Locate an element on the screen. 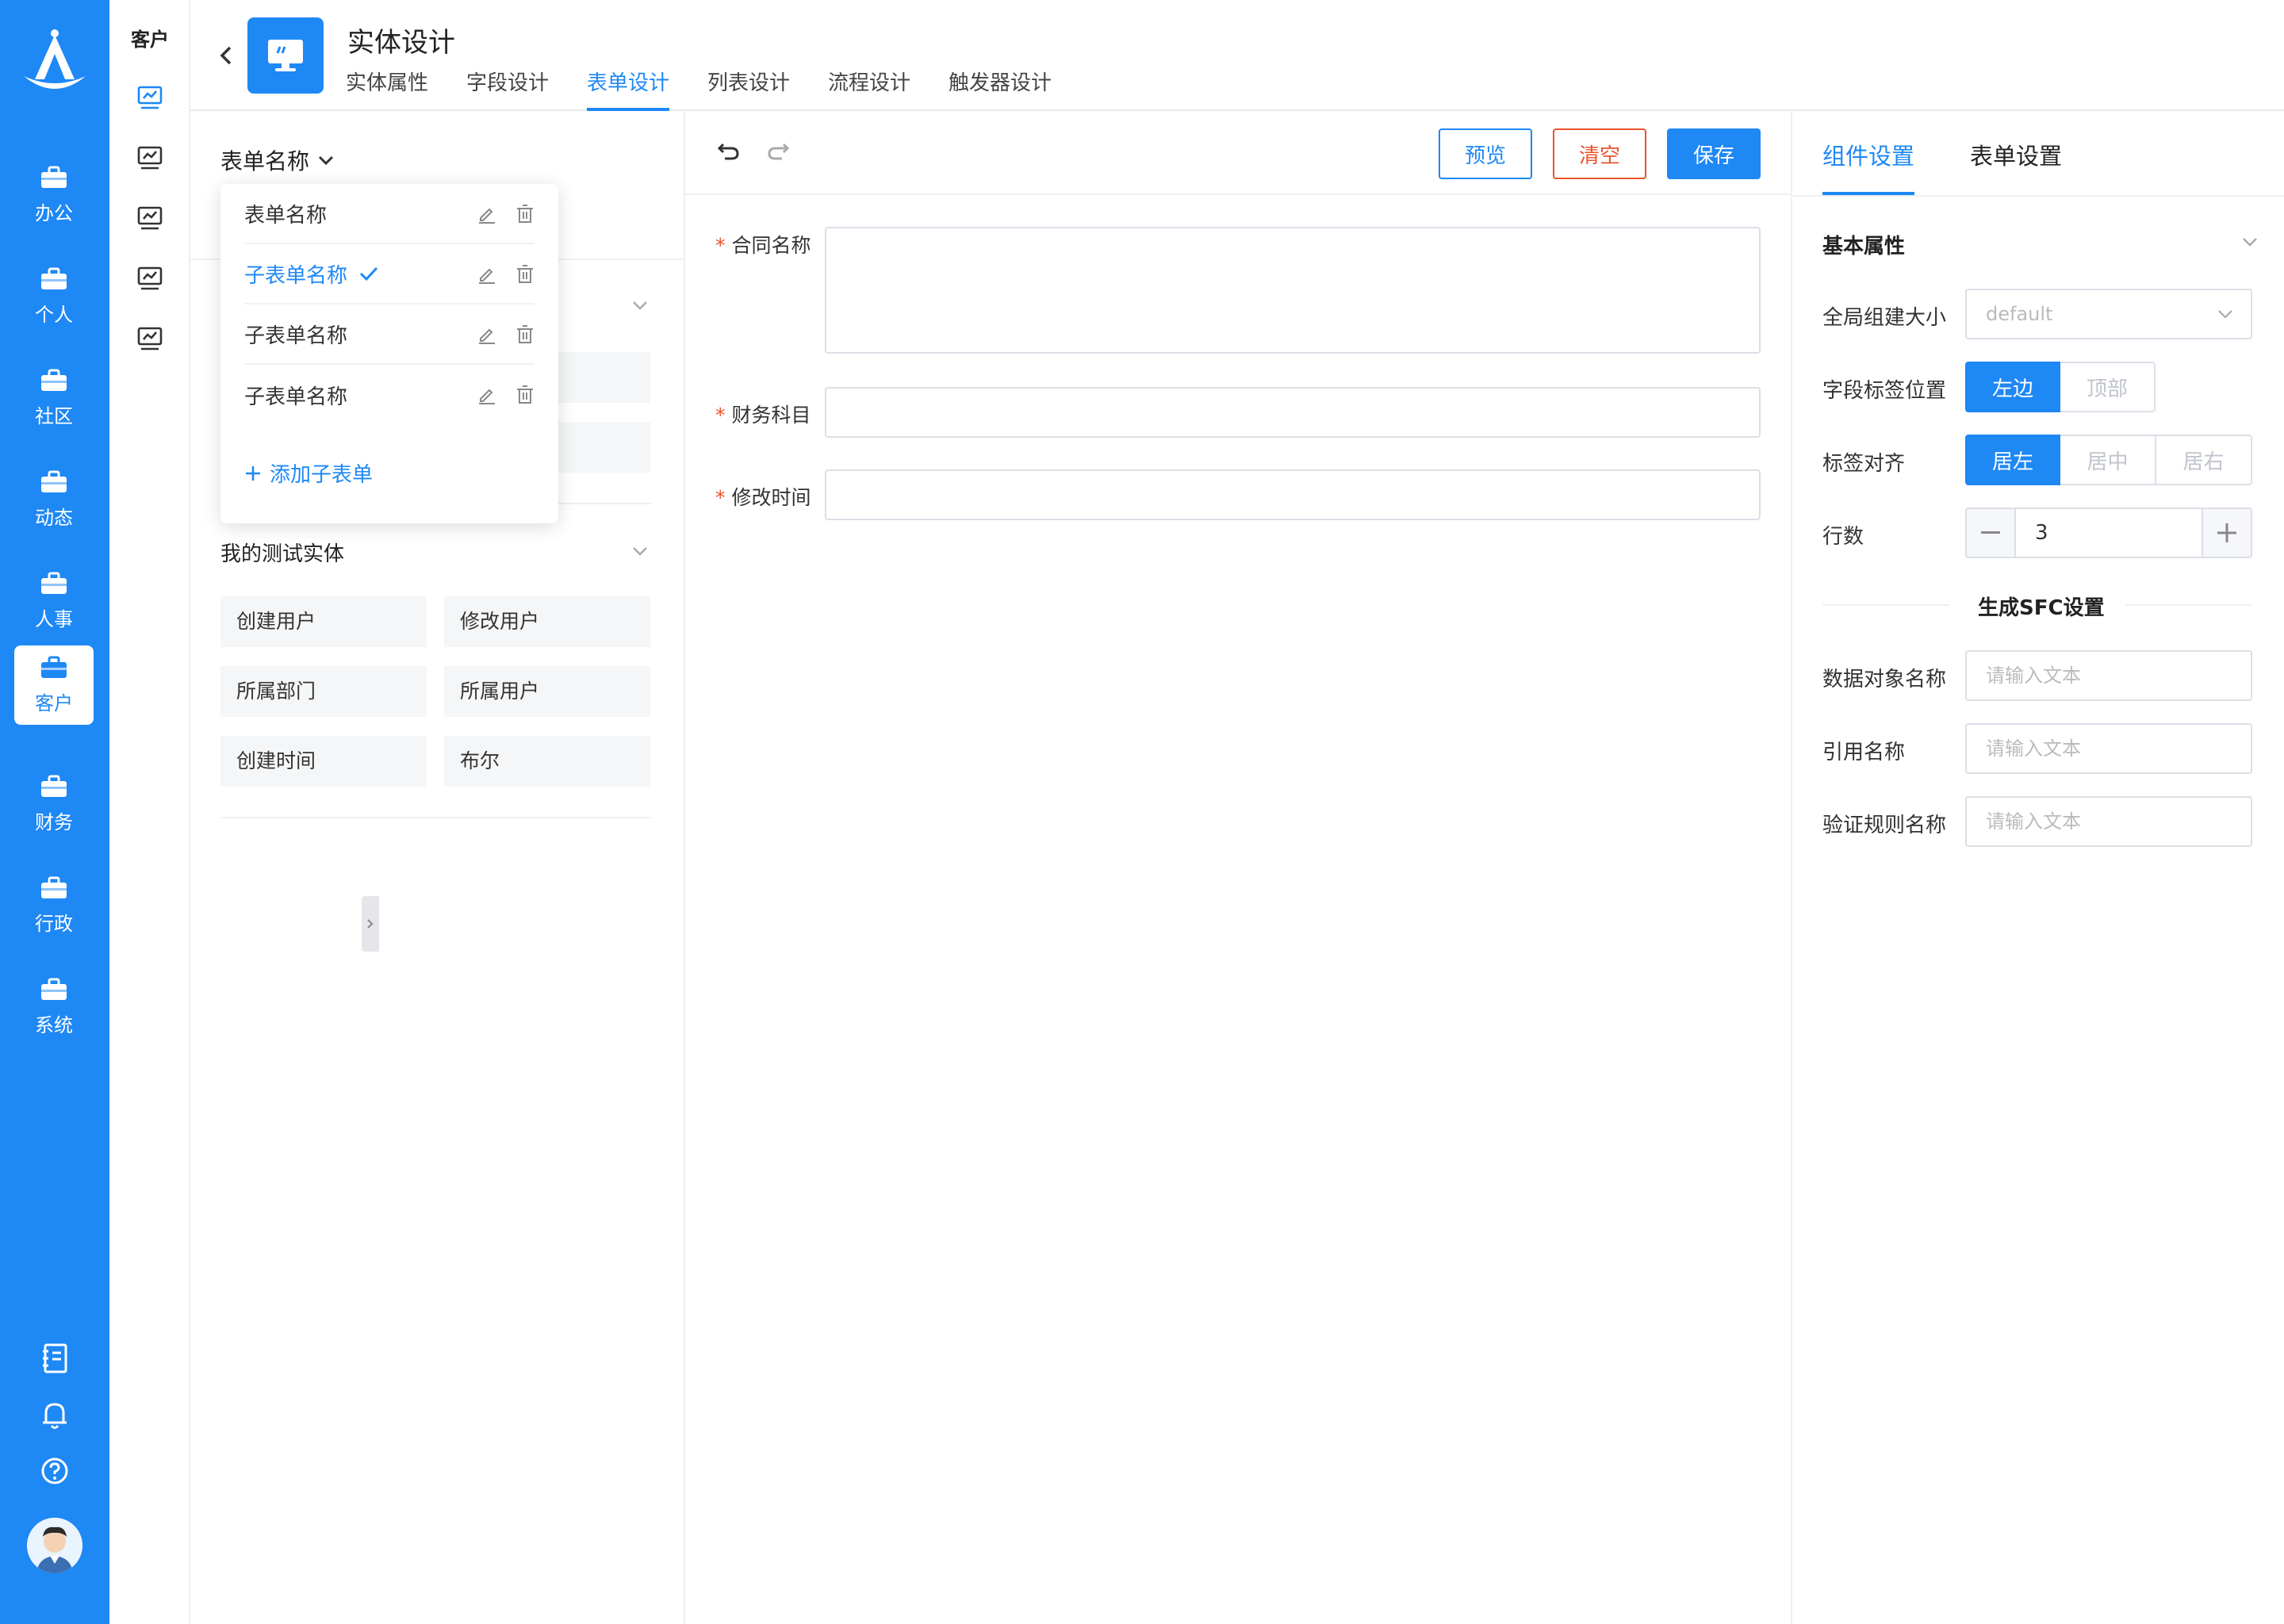 The width and height of the screenshot is (2284, 1624). sub-sidebar: 客户 is located at coordinates (149, 812).